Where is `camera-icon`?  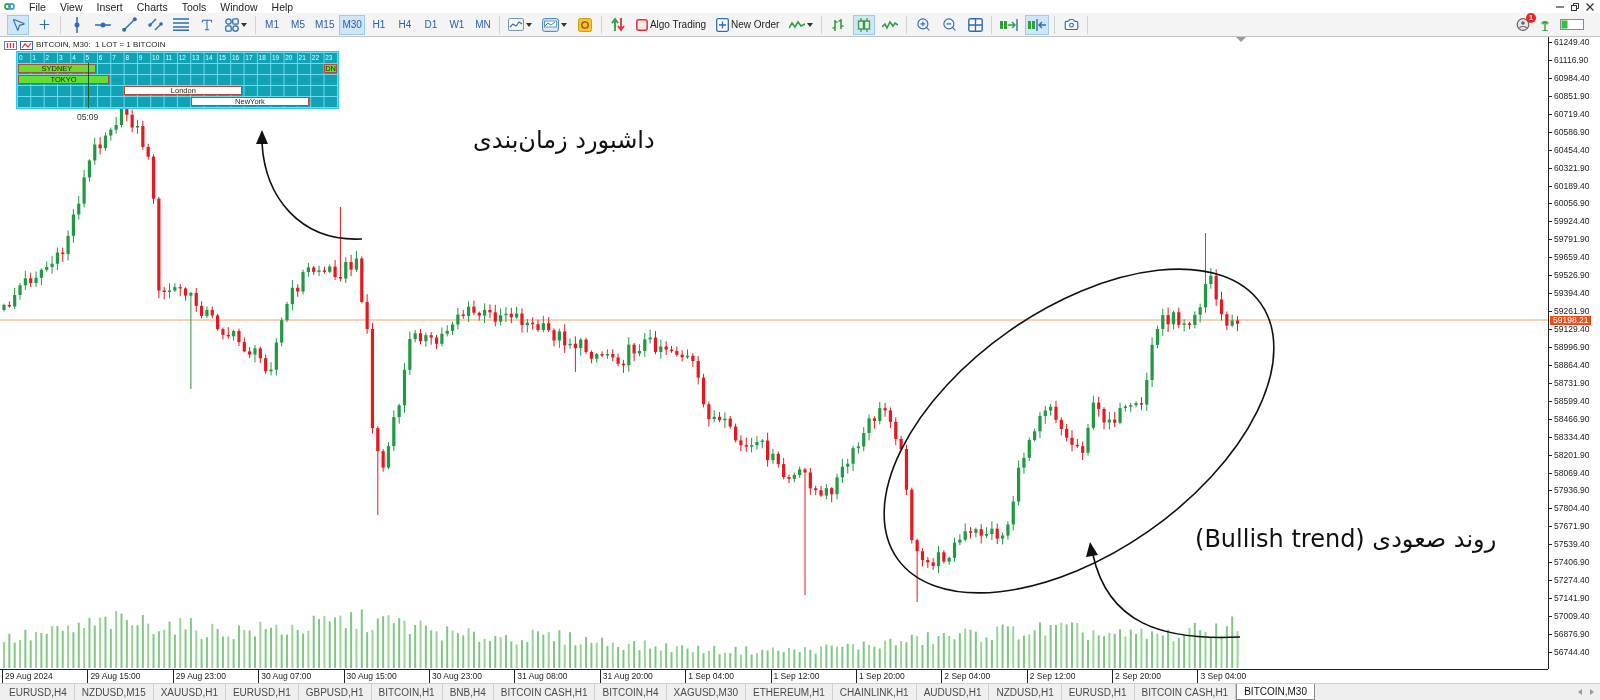
camera-icon is located at coordinates (1071, 24).